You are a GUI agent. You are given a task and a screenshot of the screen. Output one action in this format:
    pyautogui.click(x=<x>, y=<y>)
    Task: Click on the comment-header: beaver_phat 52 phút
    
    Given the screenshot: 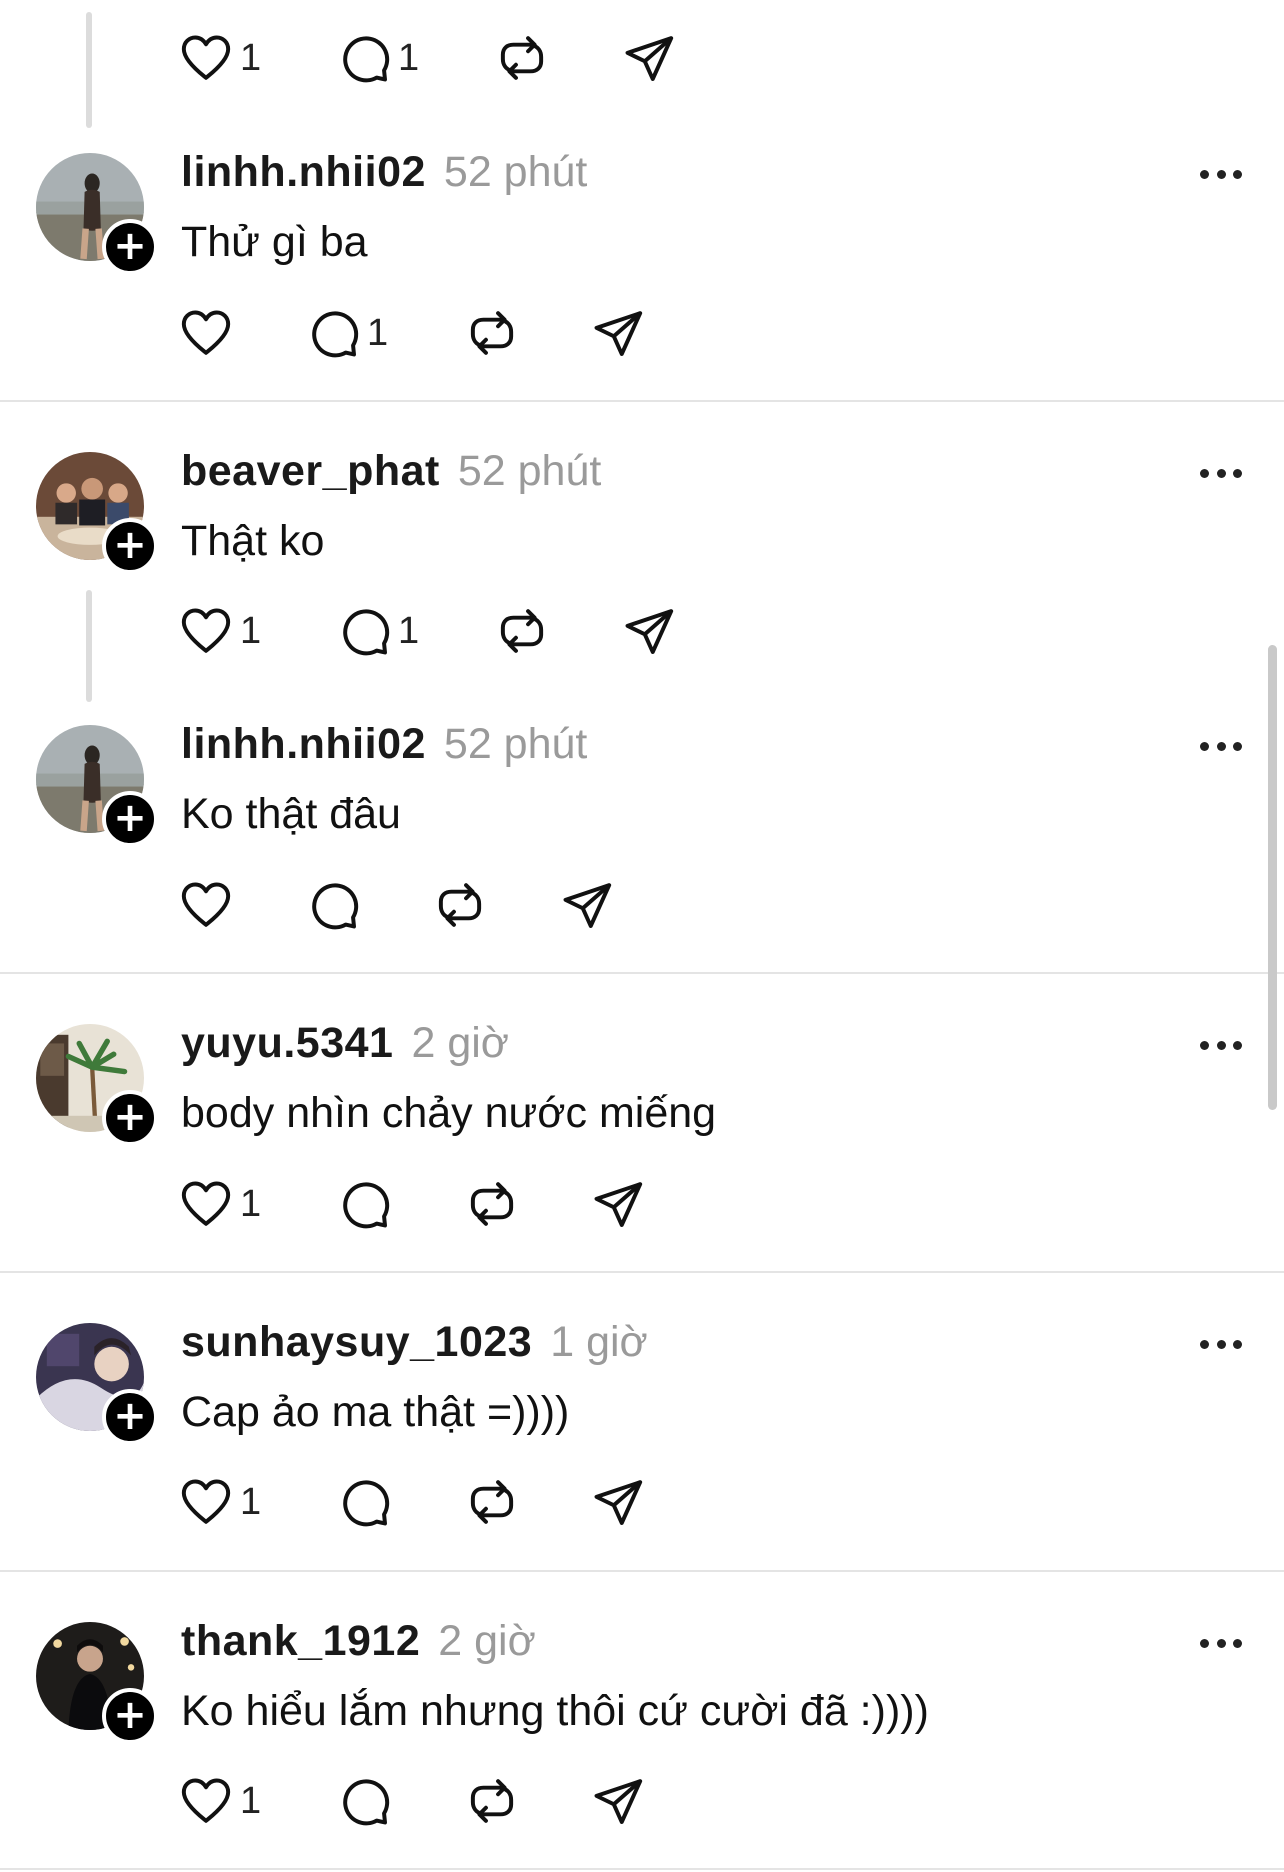 What is the action you would take?
    pyautogui.click(x=391, y=475)
    